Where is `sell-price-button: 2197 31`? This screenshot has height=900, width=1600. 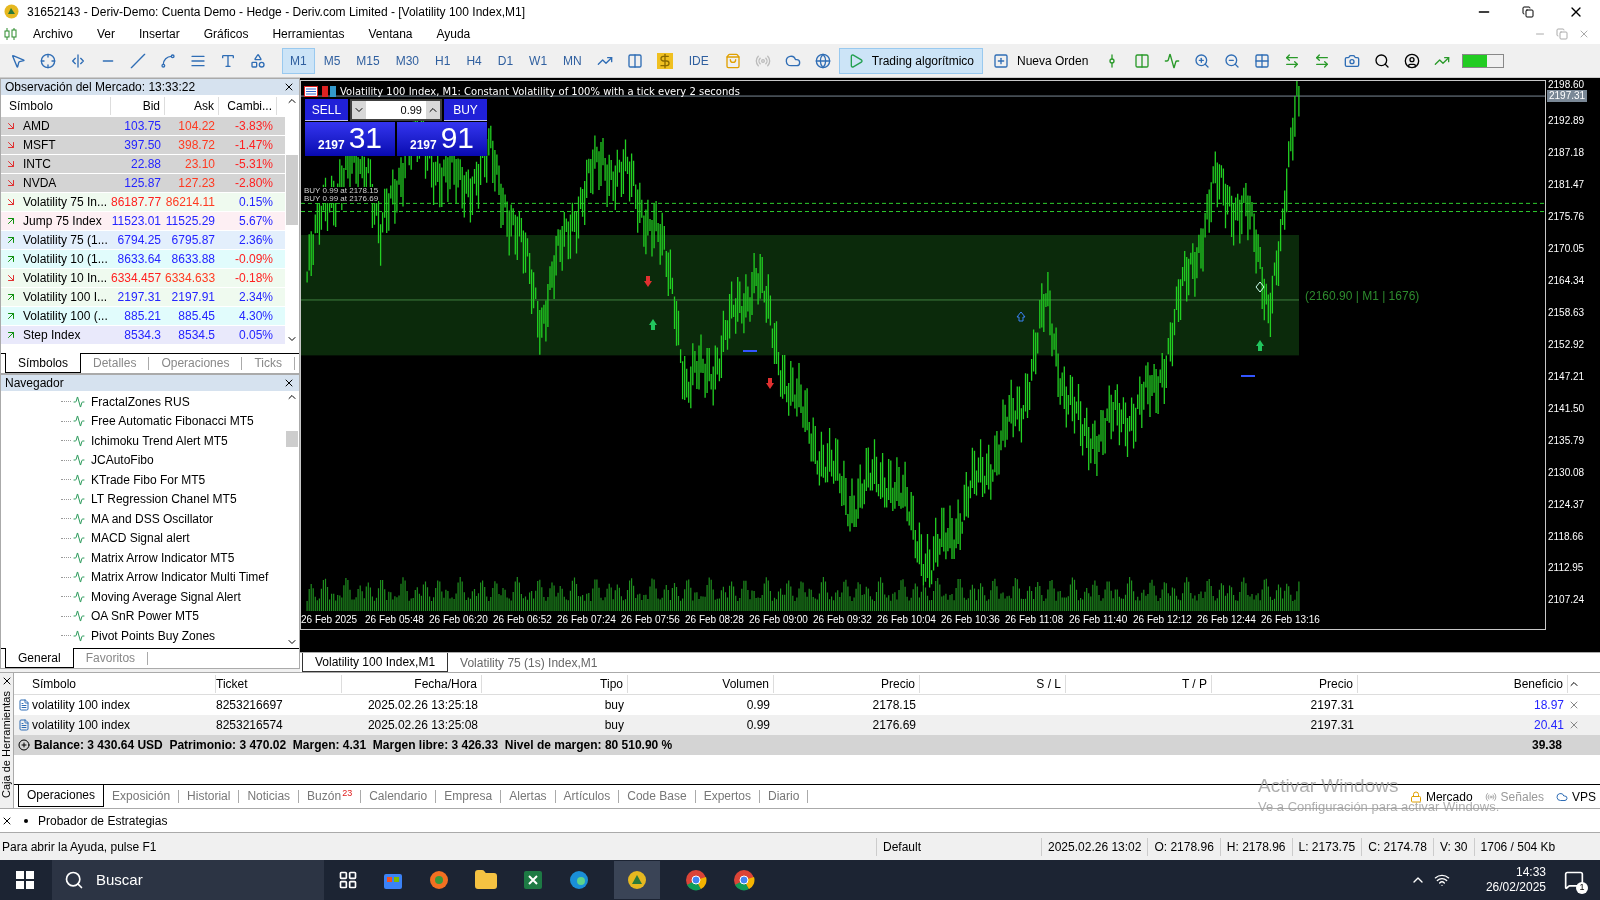
sell-price-button: 2197 31 is located at coordinates (350, 139).